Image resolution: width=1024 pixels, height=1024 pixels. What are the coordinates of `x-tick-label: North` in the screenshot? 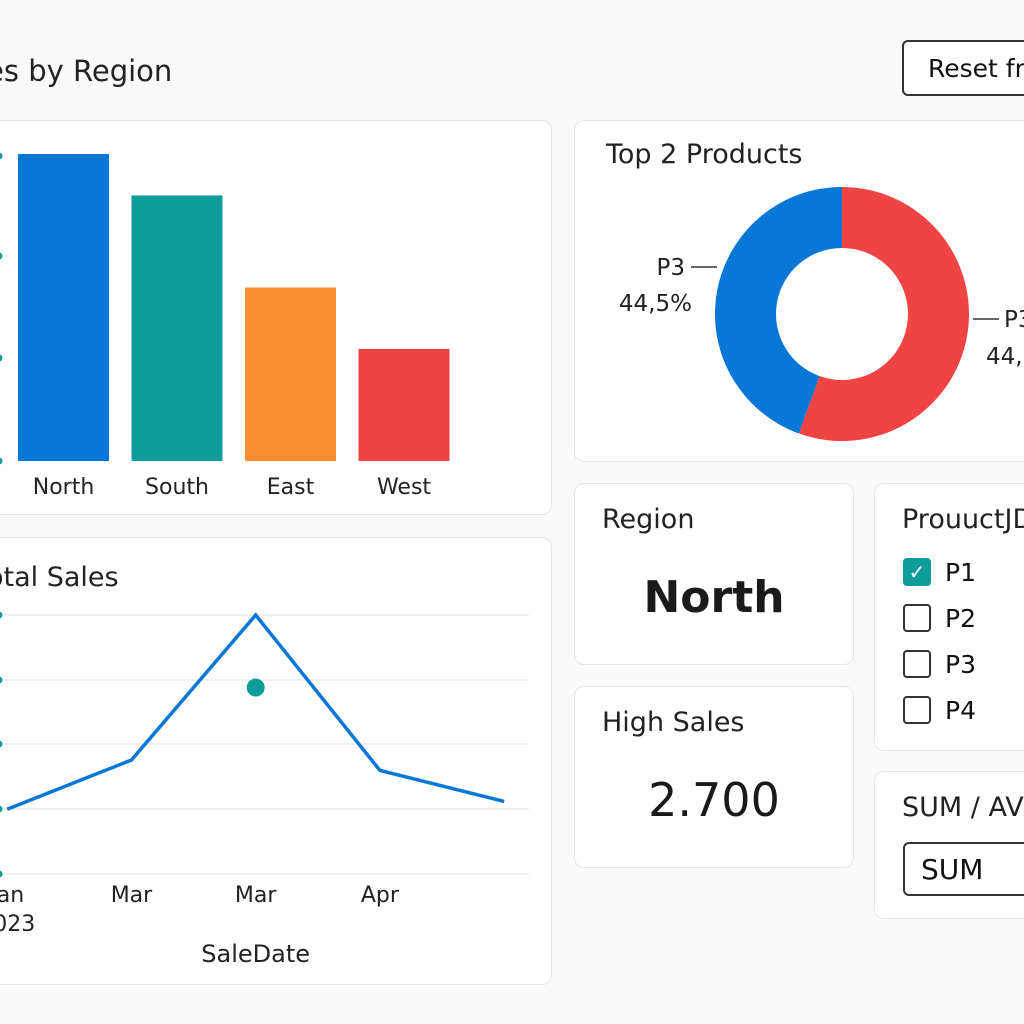 It's located at (64, 487).